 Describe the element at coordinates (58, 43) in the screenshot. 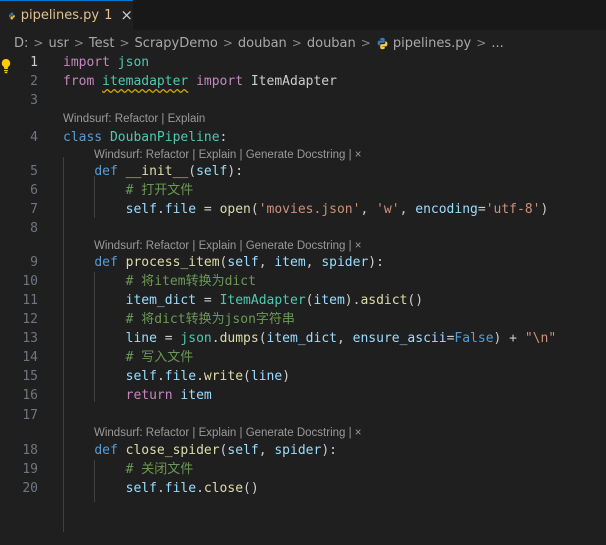

I see `breadcrumb-item-usr: usr` at that location.